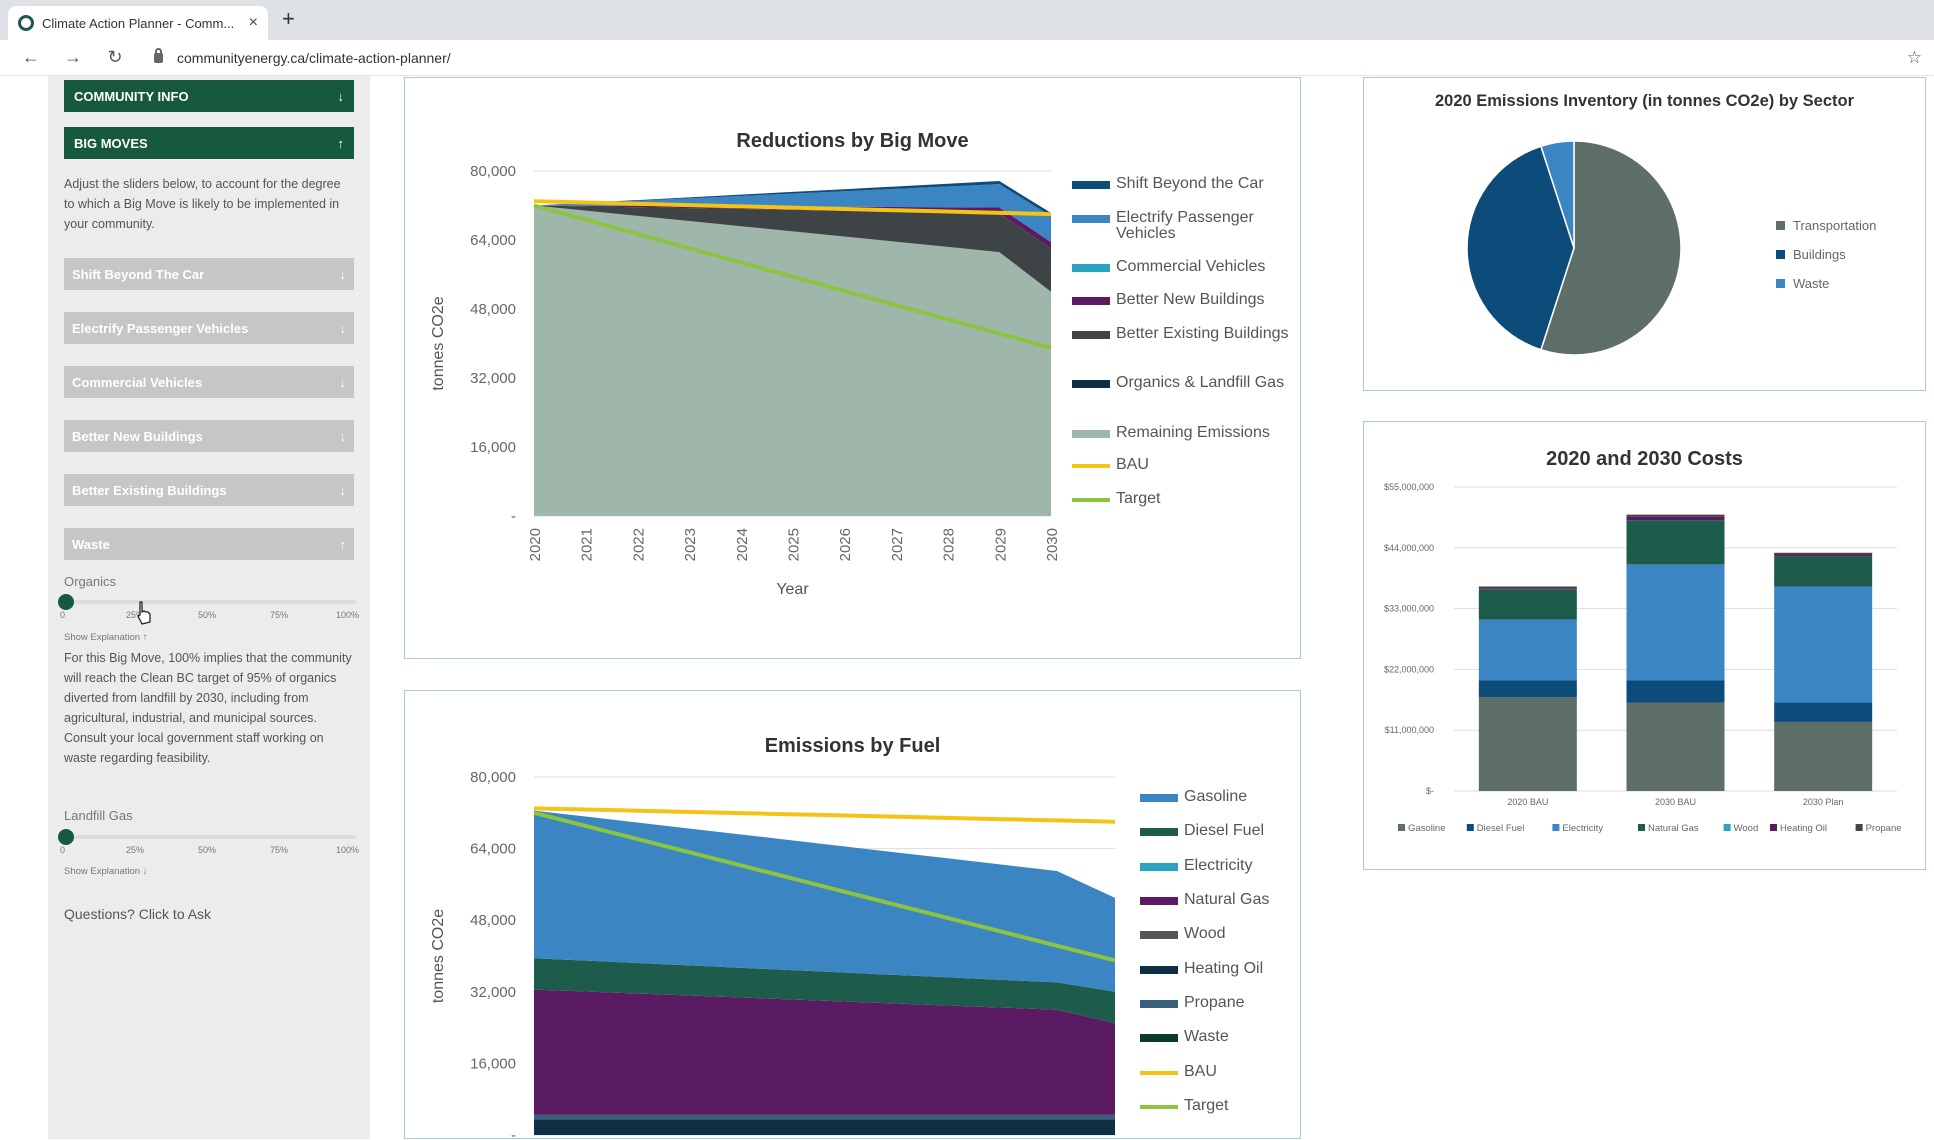  I want to click on legend-item-diesel-fuel: Diesel Fuel, so click(1217, 831).